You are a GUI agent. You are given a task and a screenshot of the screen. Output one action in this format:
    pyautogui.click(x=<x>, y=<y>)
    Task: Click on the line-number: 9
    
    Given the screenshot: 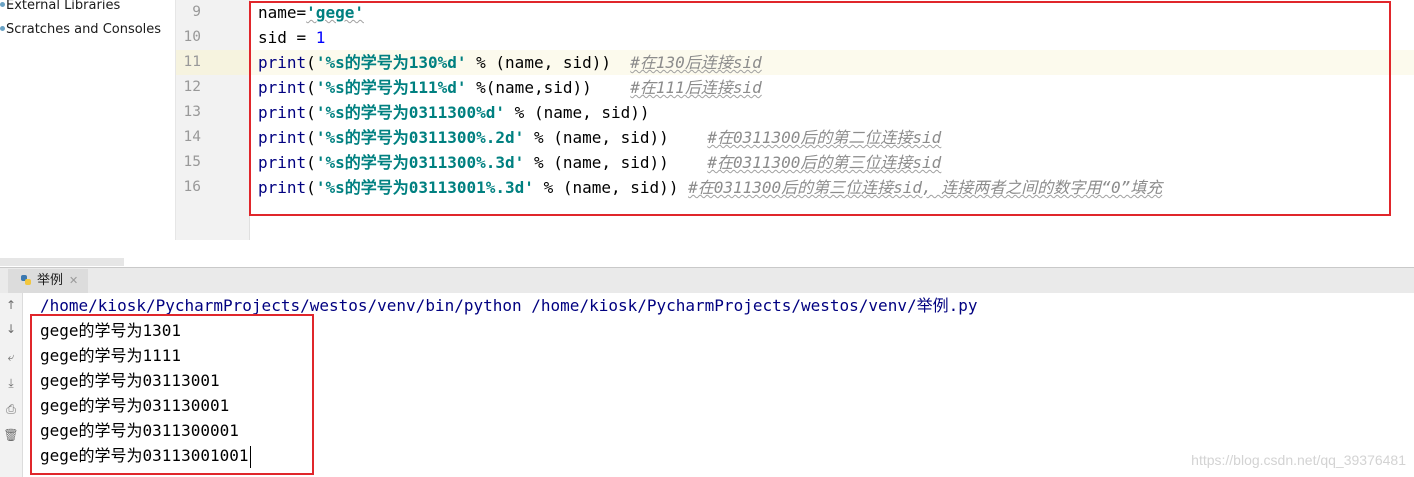 What is the action you would take?
    pyautogui.click(x=196, y=12)
    